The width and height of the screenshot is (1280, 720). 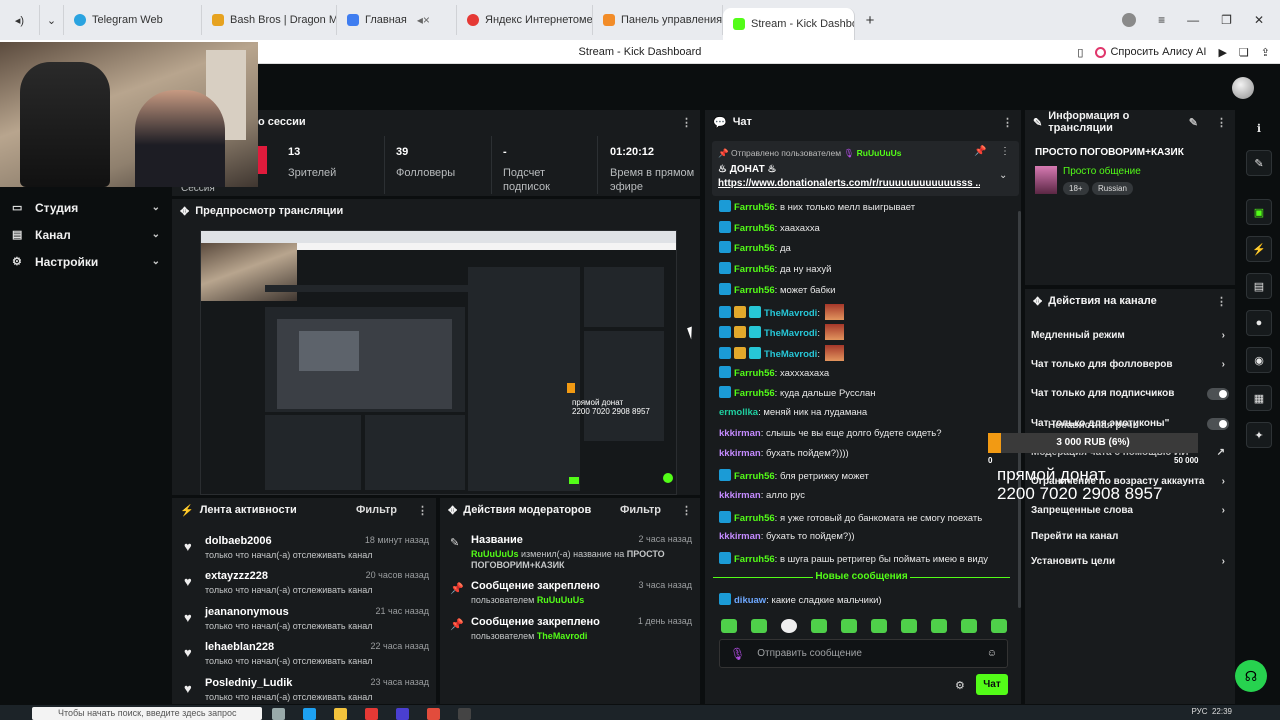 I want to click on emote-only-toggle, so click(x=1218, y=424).